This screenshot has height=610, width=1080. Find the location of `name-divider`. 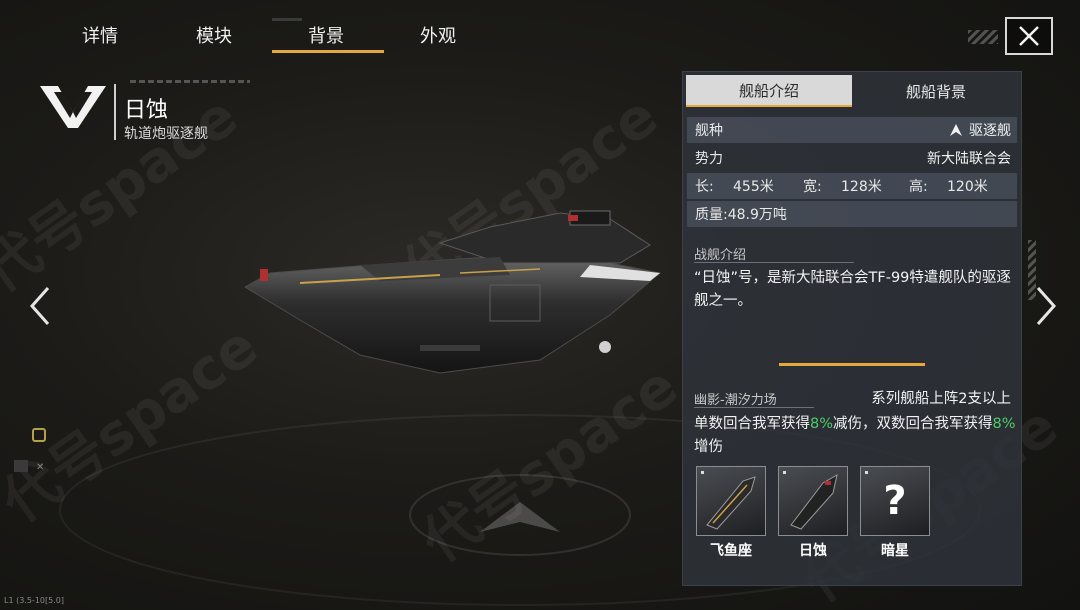

name-divider is located at coordinates (115, 112).